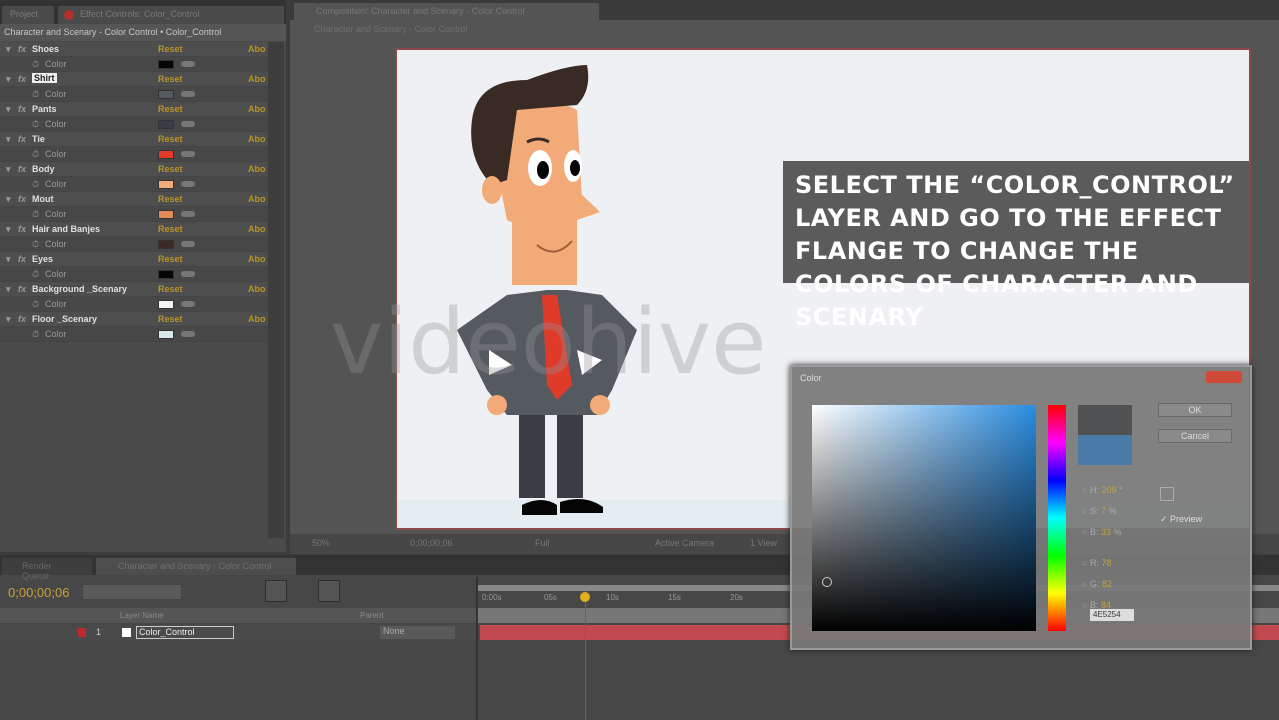 This screenshot has width=1279, height=720. Describe the element at coordinates (134, 229) in the screenshot. I see `effect-row: ▾ fx Hair and Banjes Reset Abo` at that location.